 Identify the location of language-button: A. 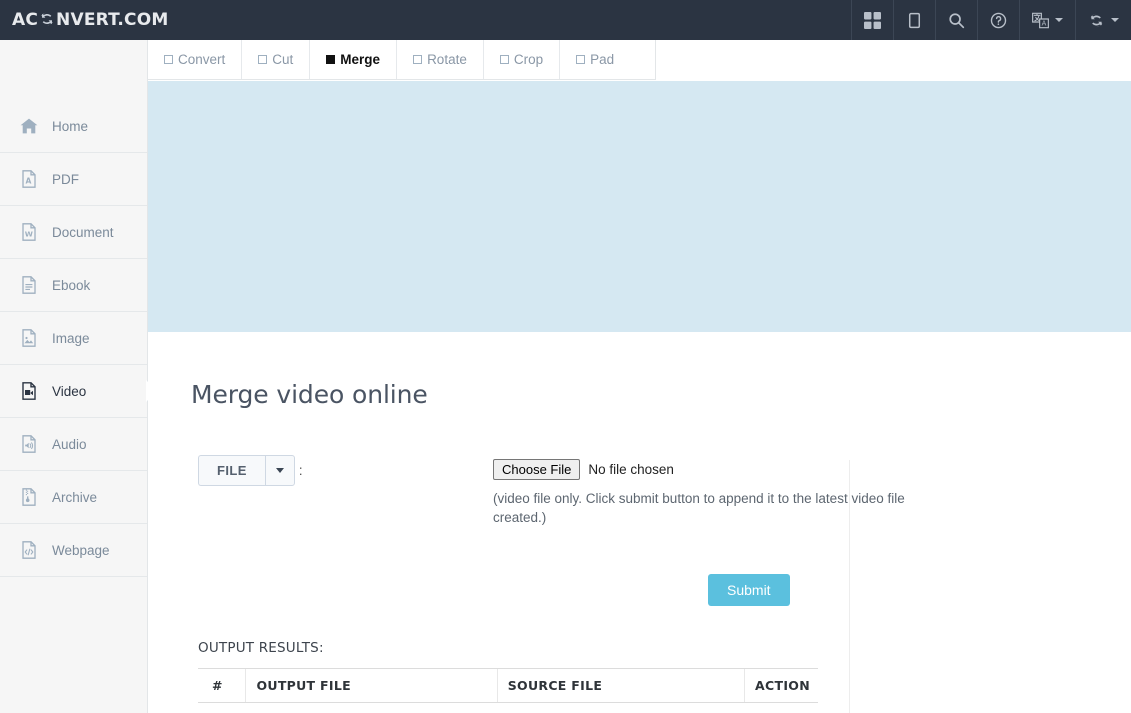
(1048, 20).